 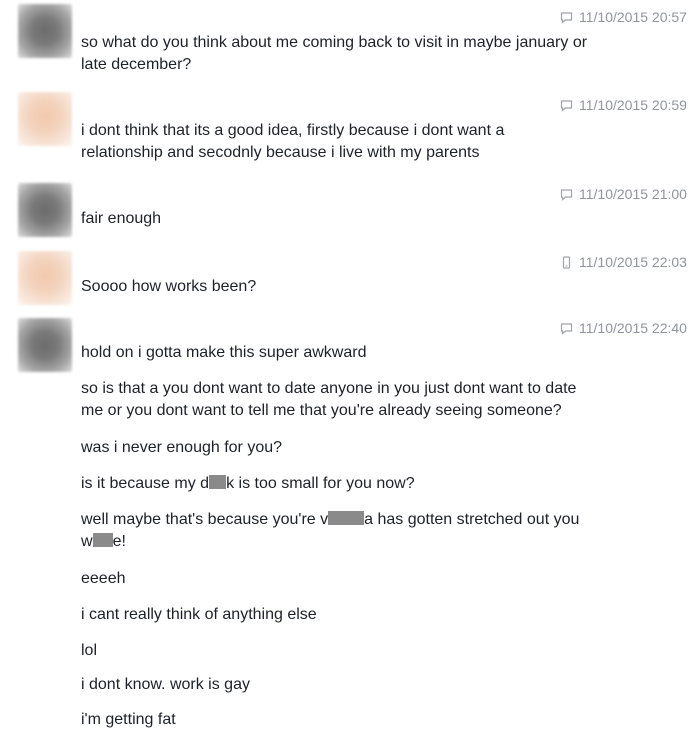 I want to click on message-text-censored: w e!, so click(x=103, y=542).